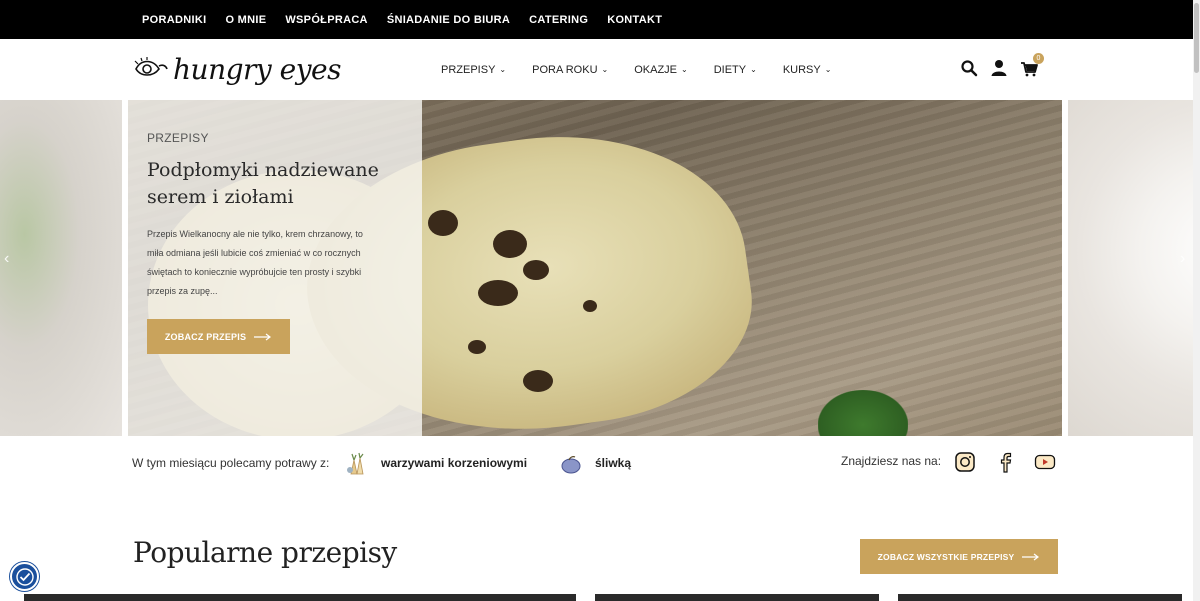  What do you see at coordinates (1038, 58) in the screenshot?
I see `cart-count-badge: 0` at bounding box center [1038, 58].